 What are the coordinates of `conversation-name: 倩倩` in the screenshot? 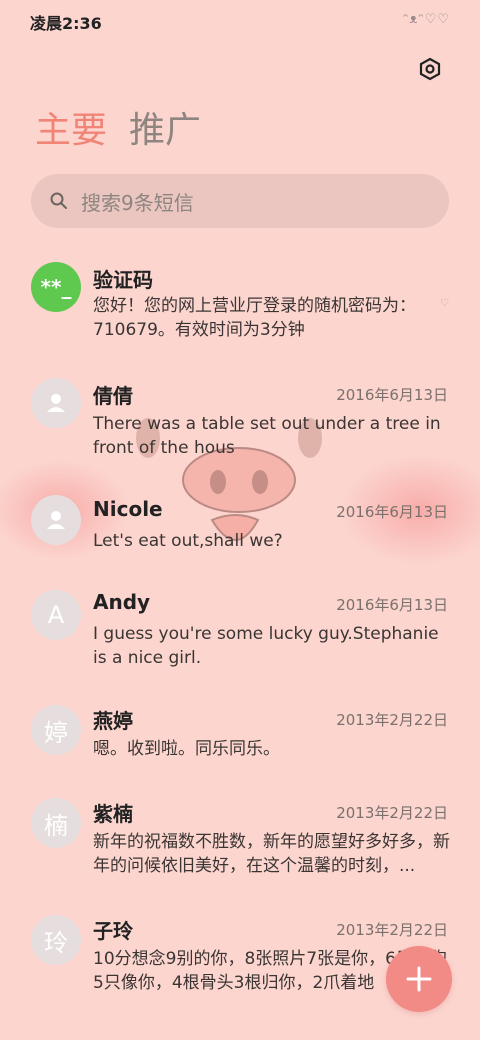 It's located at (113, 396).